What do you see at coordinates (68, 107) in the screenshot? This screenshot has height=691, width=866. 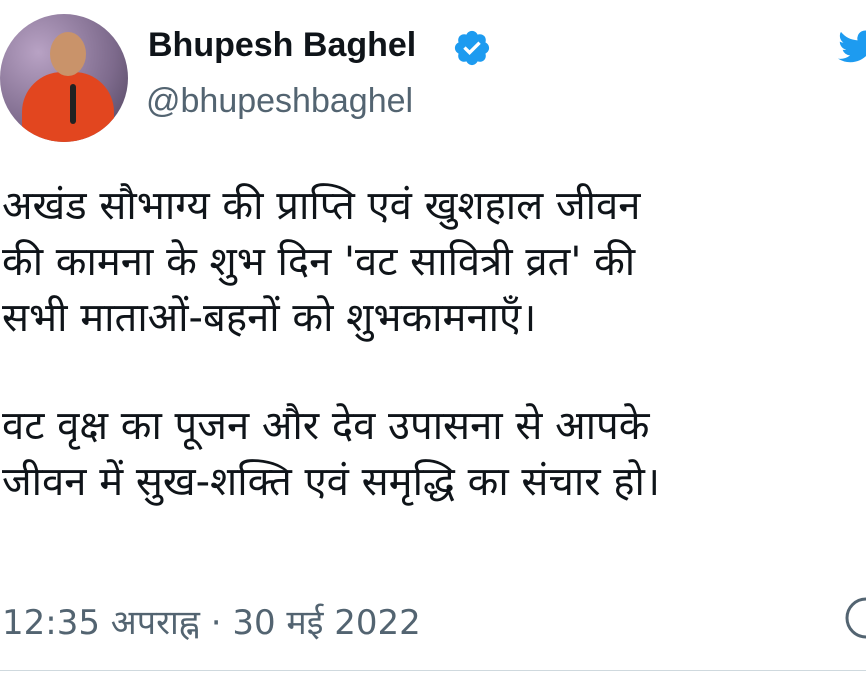 I see `avatar-body` at bounding box center [68, 107].